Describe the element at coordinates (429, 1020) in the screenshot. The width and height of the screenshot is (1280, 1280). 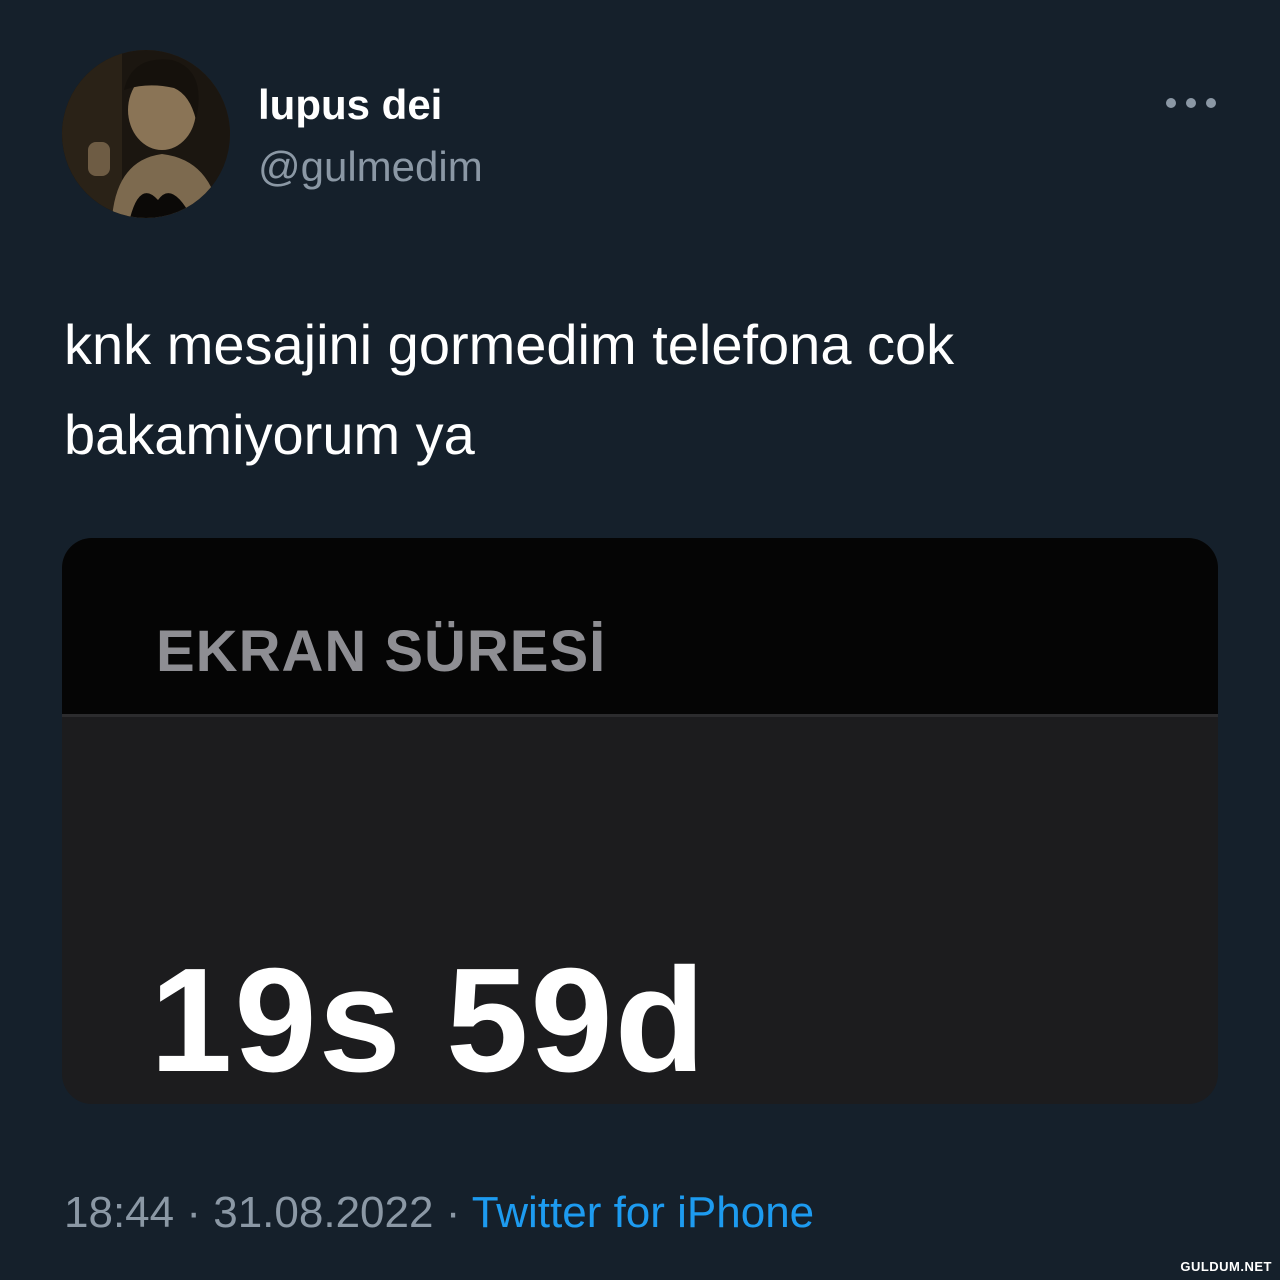
I see `screen-time-value: 19s 59d` at that location.